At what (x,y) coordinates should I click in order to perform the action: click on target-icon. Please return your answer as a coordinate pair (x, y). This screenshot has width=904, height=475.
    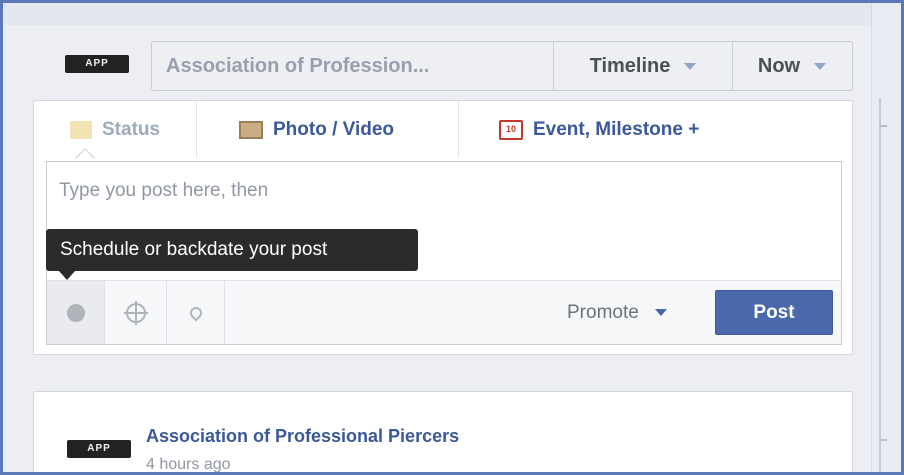
    Looking at the image, I should click on (135, 312).